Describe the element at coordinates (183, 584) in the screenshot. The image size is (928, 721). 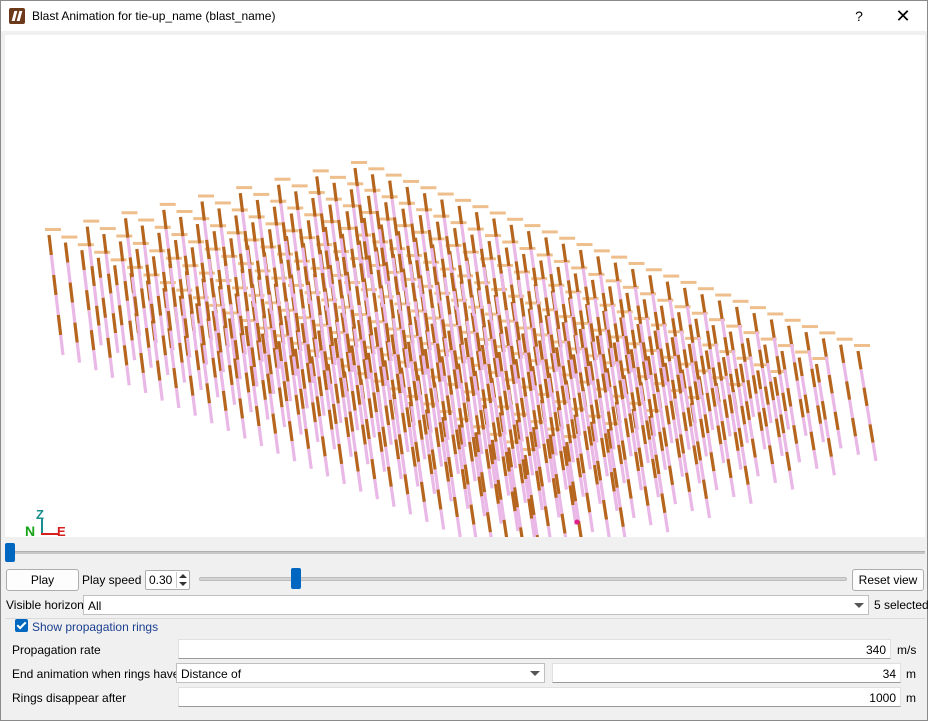
I see `spin-down-icon` at that location.